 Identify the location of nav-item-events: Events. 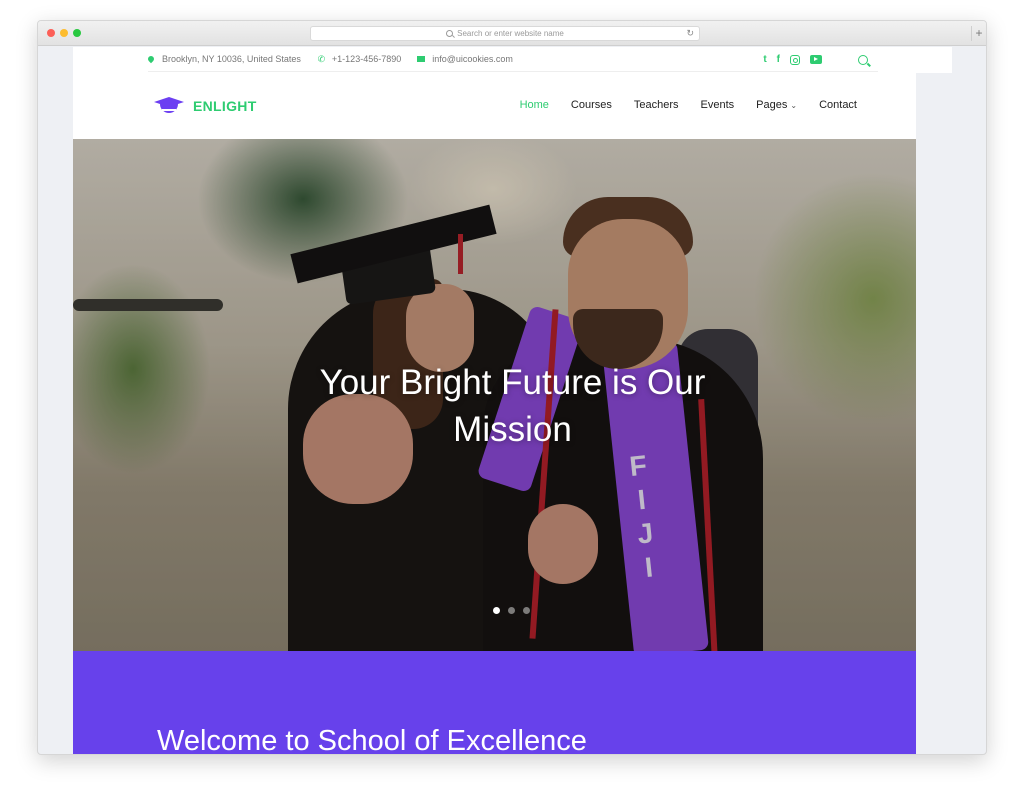
(718, 105).